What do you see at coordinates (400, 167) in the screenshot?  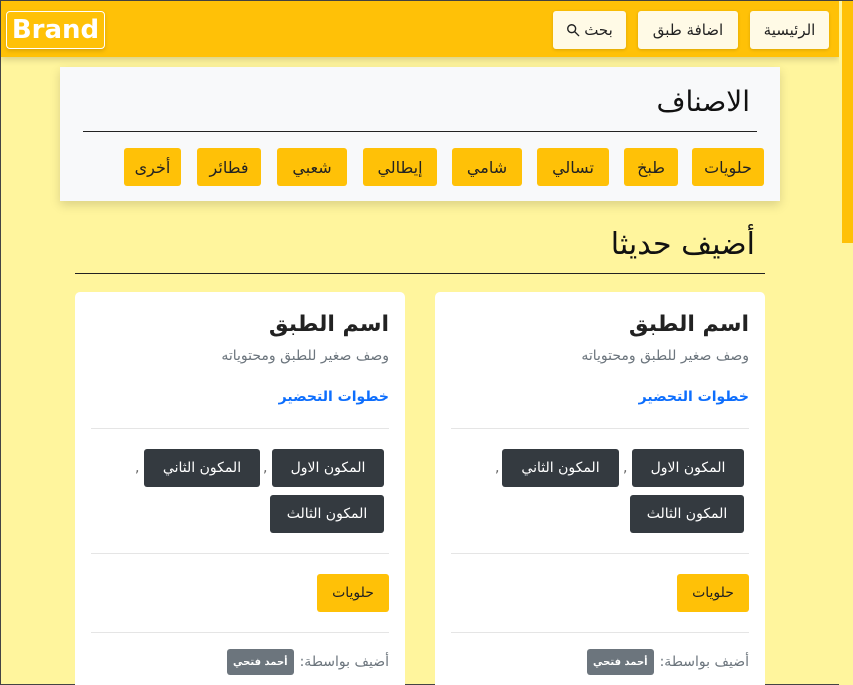 I see `category-button: إيطالي` at bounding box center [400, 167].